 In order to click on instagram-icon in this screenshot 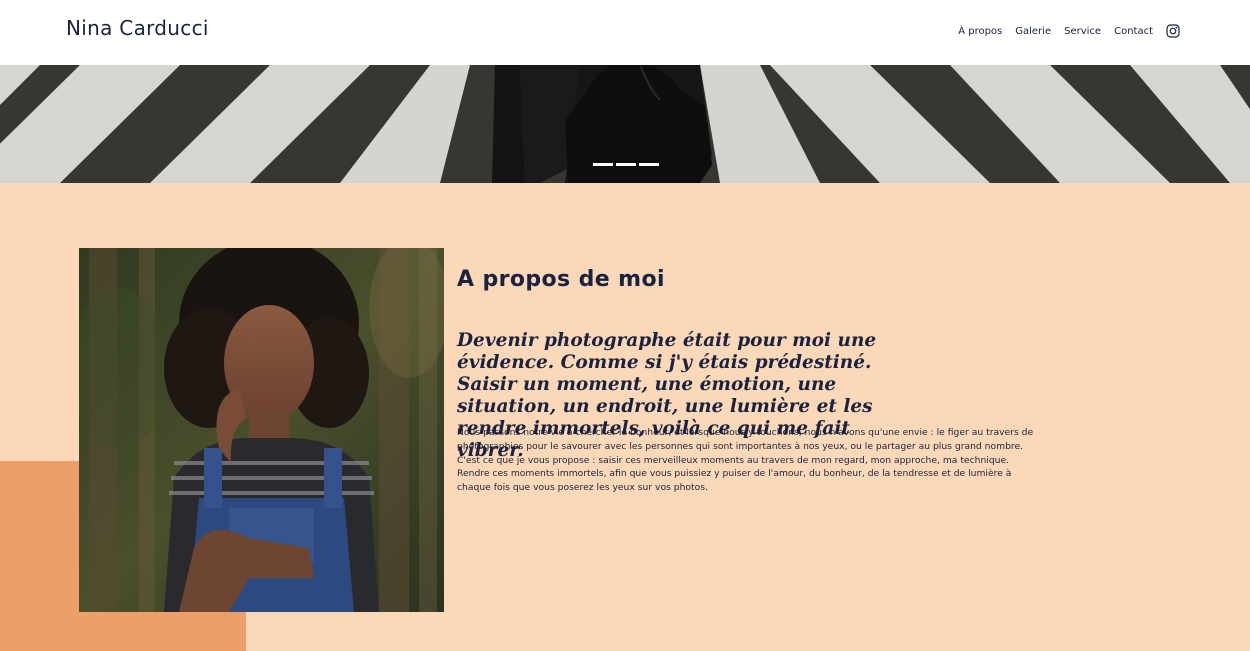, I will do `click(1173, 31)`.